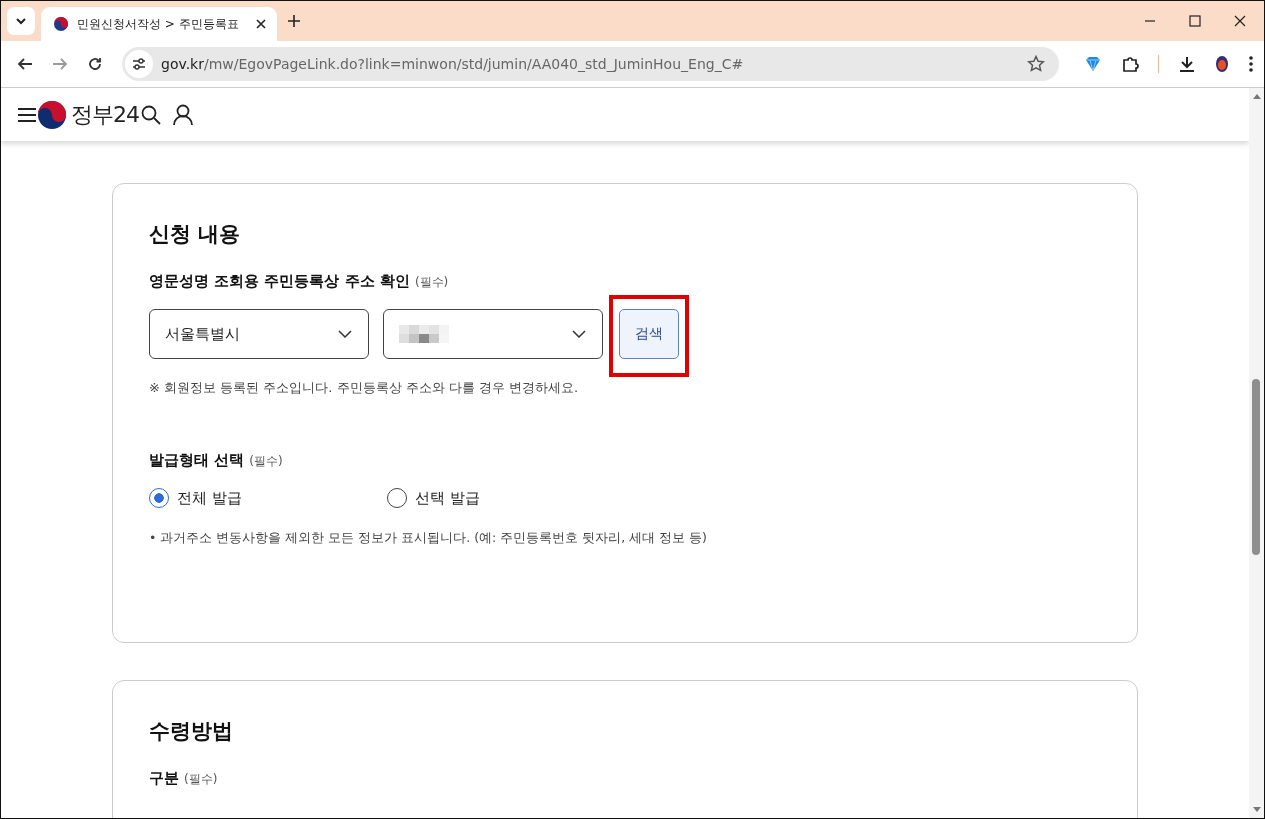  I want to click on logo-text: 정부24, so click(105, 114).